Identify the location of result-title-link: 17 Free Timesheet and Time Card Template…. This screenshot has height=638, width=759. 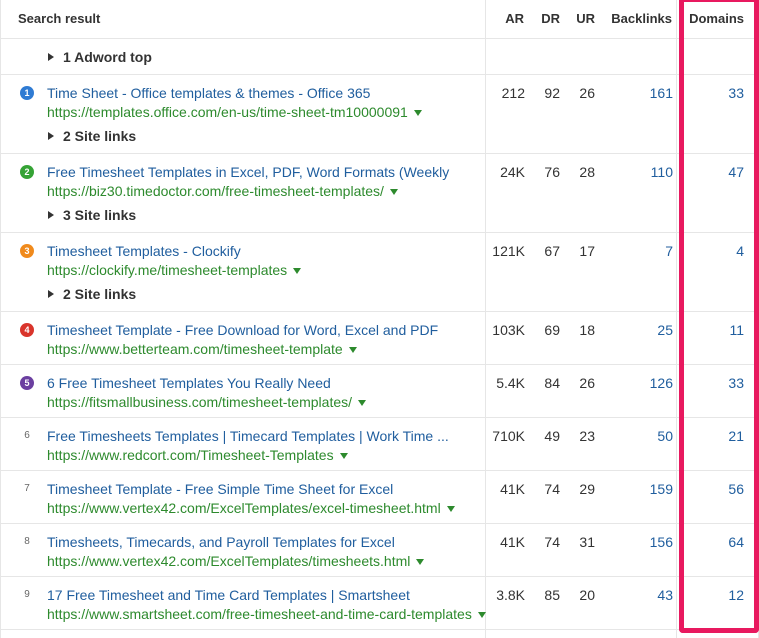
(228, 595).